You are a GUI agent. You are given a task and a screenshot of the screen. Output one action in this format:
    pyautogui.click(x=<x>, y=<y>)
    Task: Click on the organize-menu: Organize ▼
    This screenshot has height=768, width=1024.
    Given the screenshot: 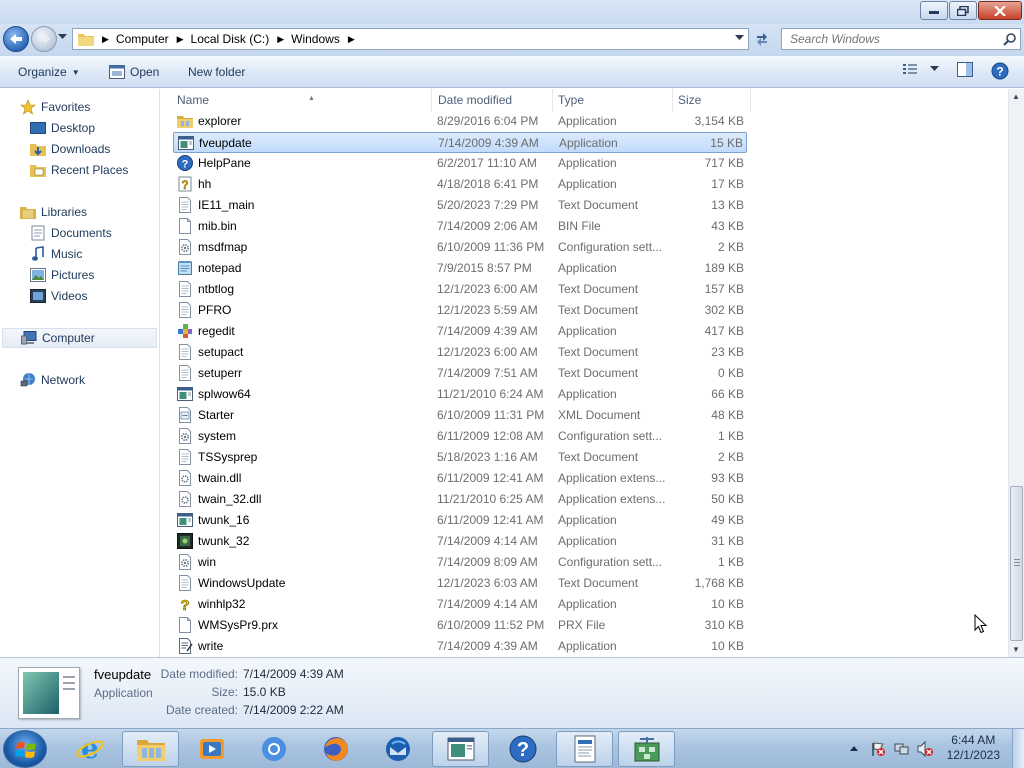 What is the action you would take?
    pyautogui.click(x=49, y=72)
    